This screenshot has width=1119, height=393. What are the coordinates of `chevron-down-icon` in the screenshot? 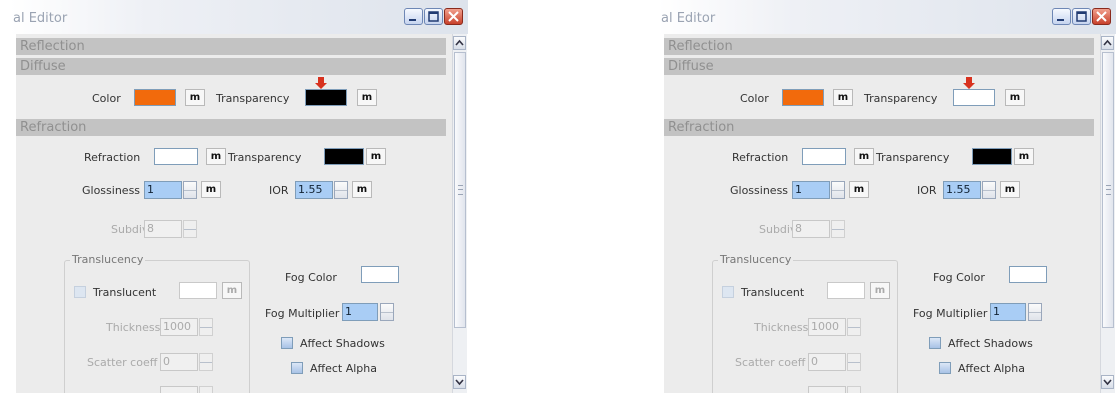 It's located at (459, 382).